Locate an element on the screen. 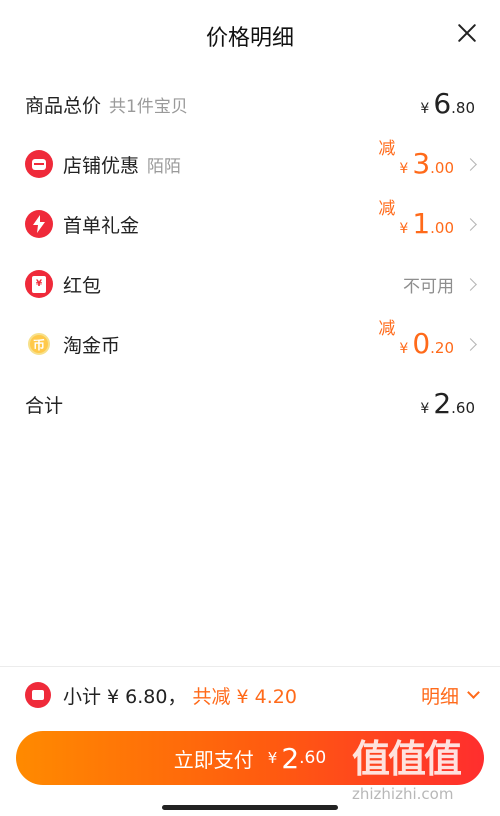  red-packet-label: 红包 is located at coordinates (82, 285).